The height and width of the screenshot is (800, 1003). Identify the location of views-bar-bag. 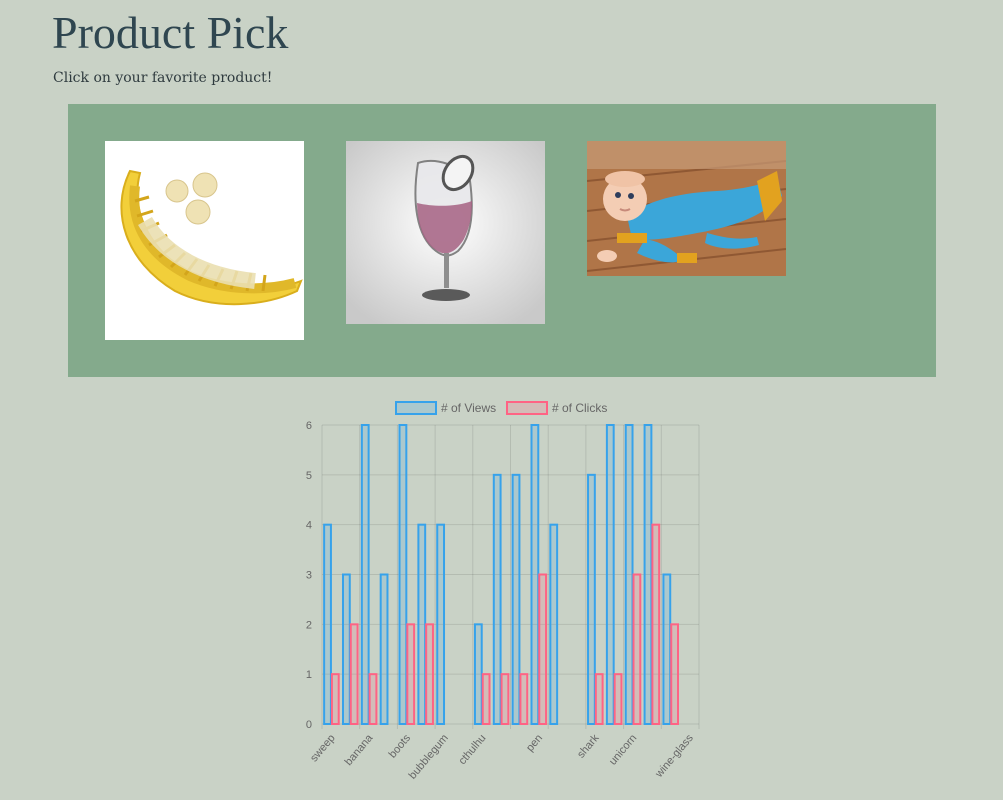
(346, 649).